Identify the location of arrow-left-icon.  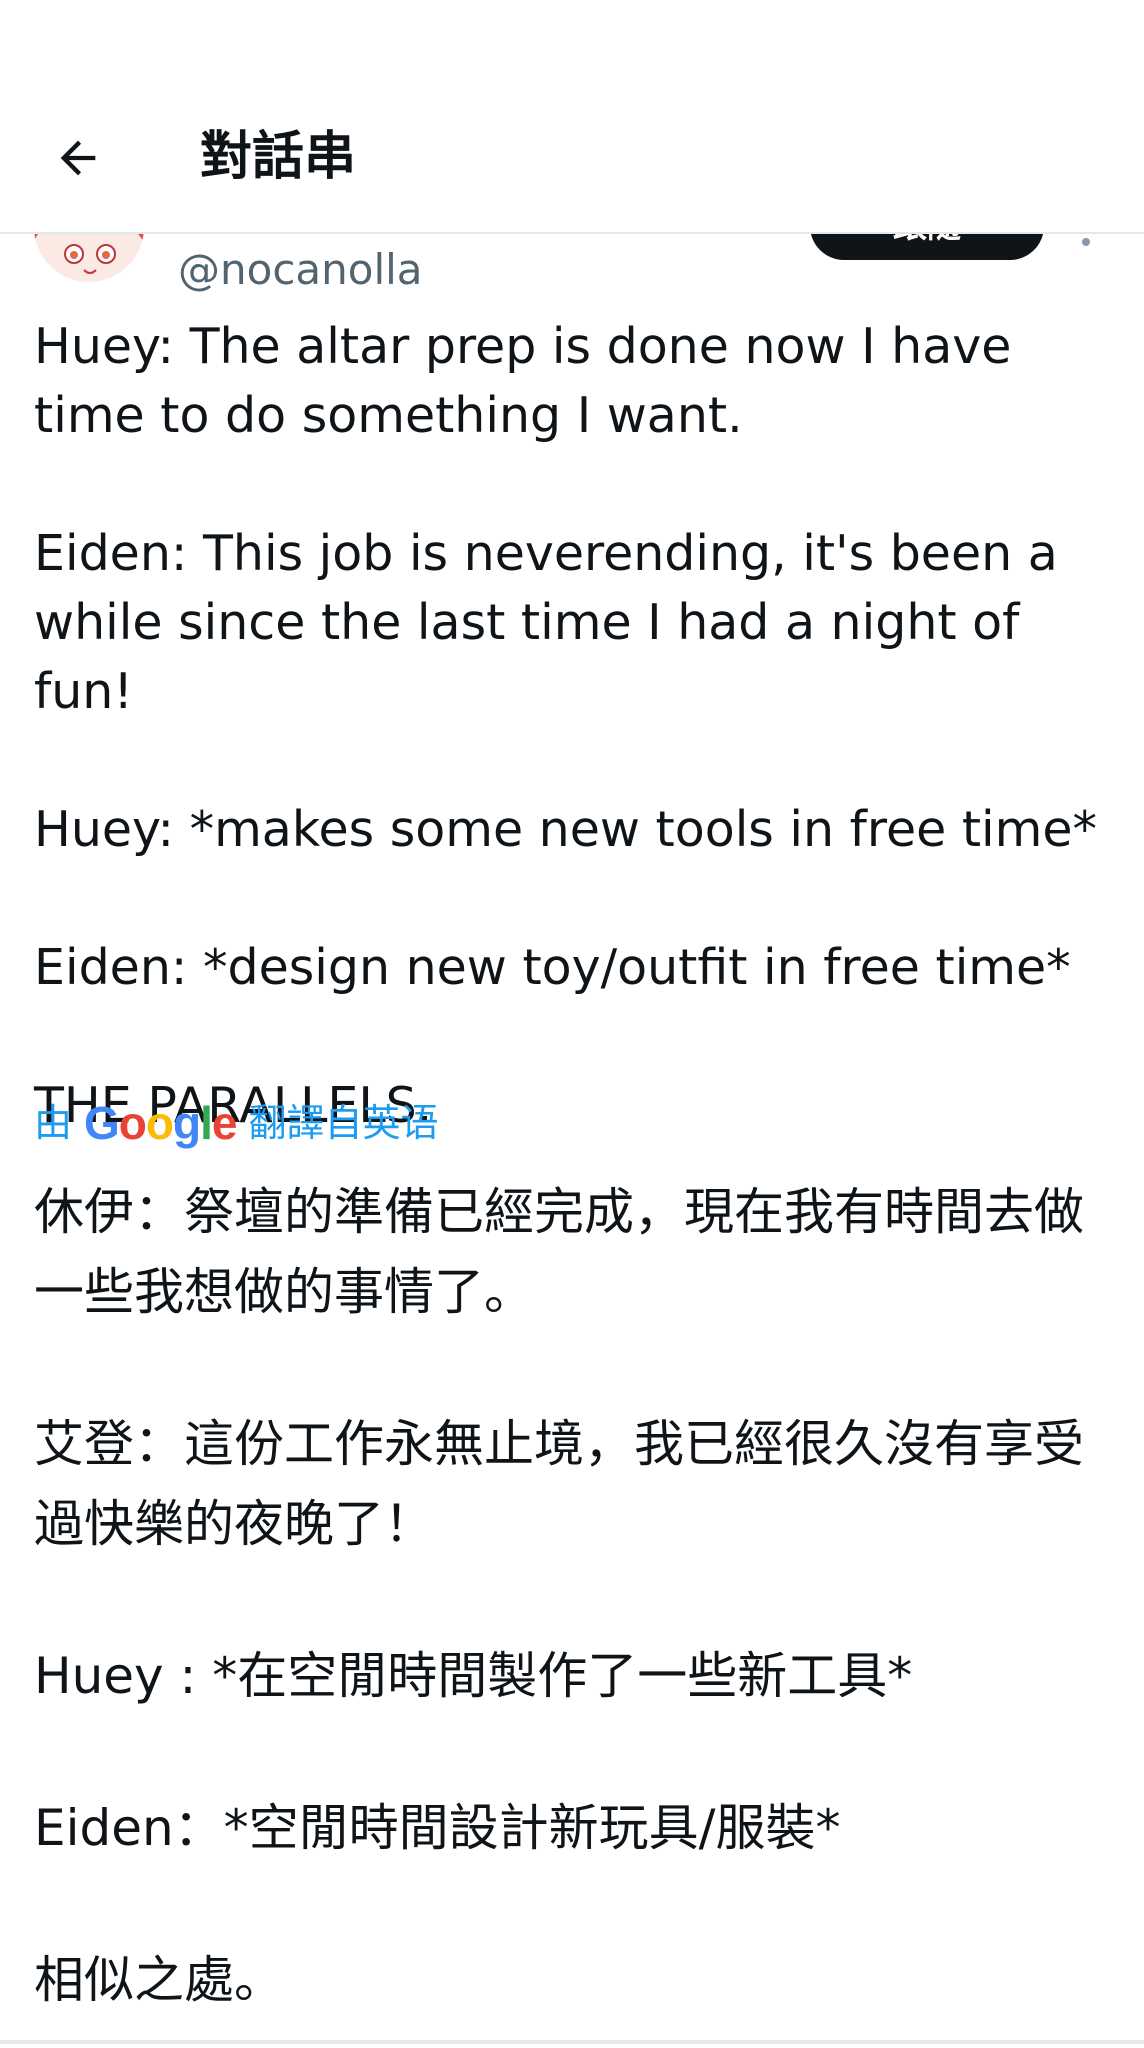
(78, 158).